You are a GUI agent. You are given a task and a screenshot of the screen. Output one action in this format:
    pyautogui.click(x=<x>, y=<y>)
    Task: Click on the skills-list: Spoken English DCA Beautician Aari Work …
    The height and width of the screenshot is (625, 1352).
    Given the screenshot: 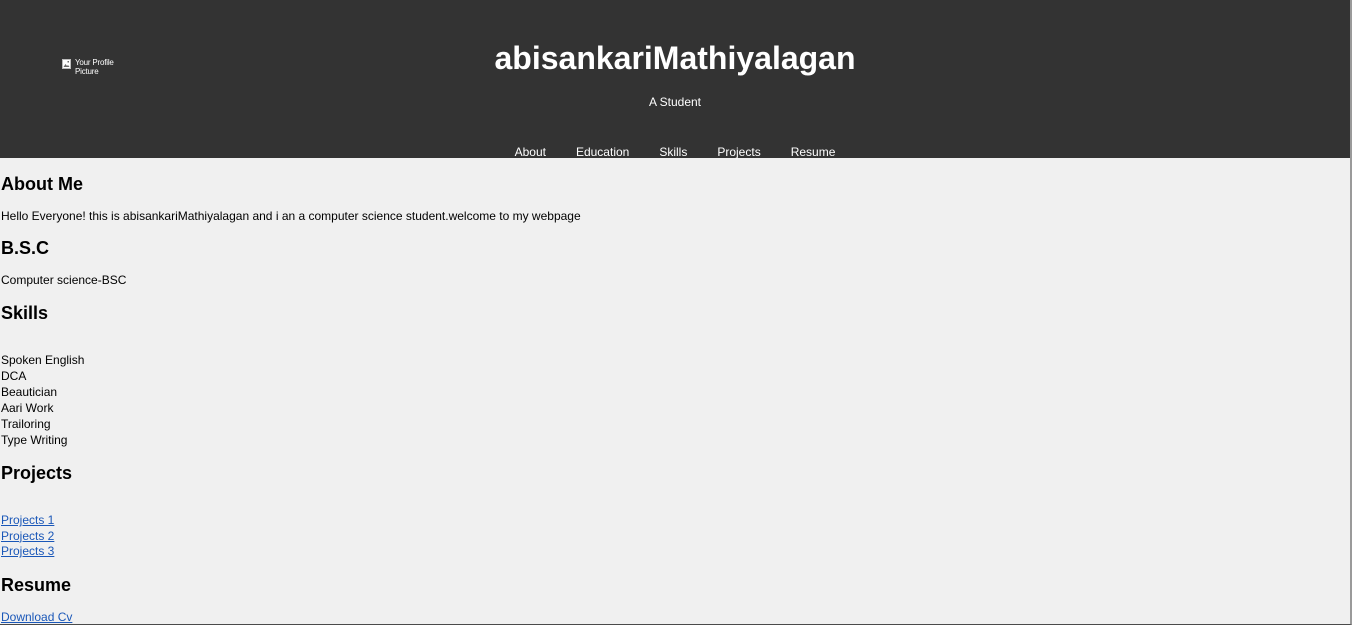 What is the action you would take?
    pyautogui.click(x=42, y=400)
    